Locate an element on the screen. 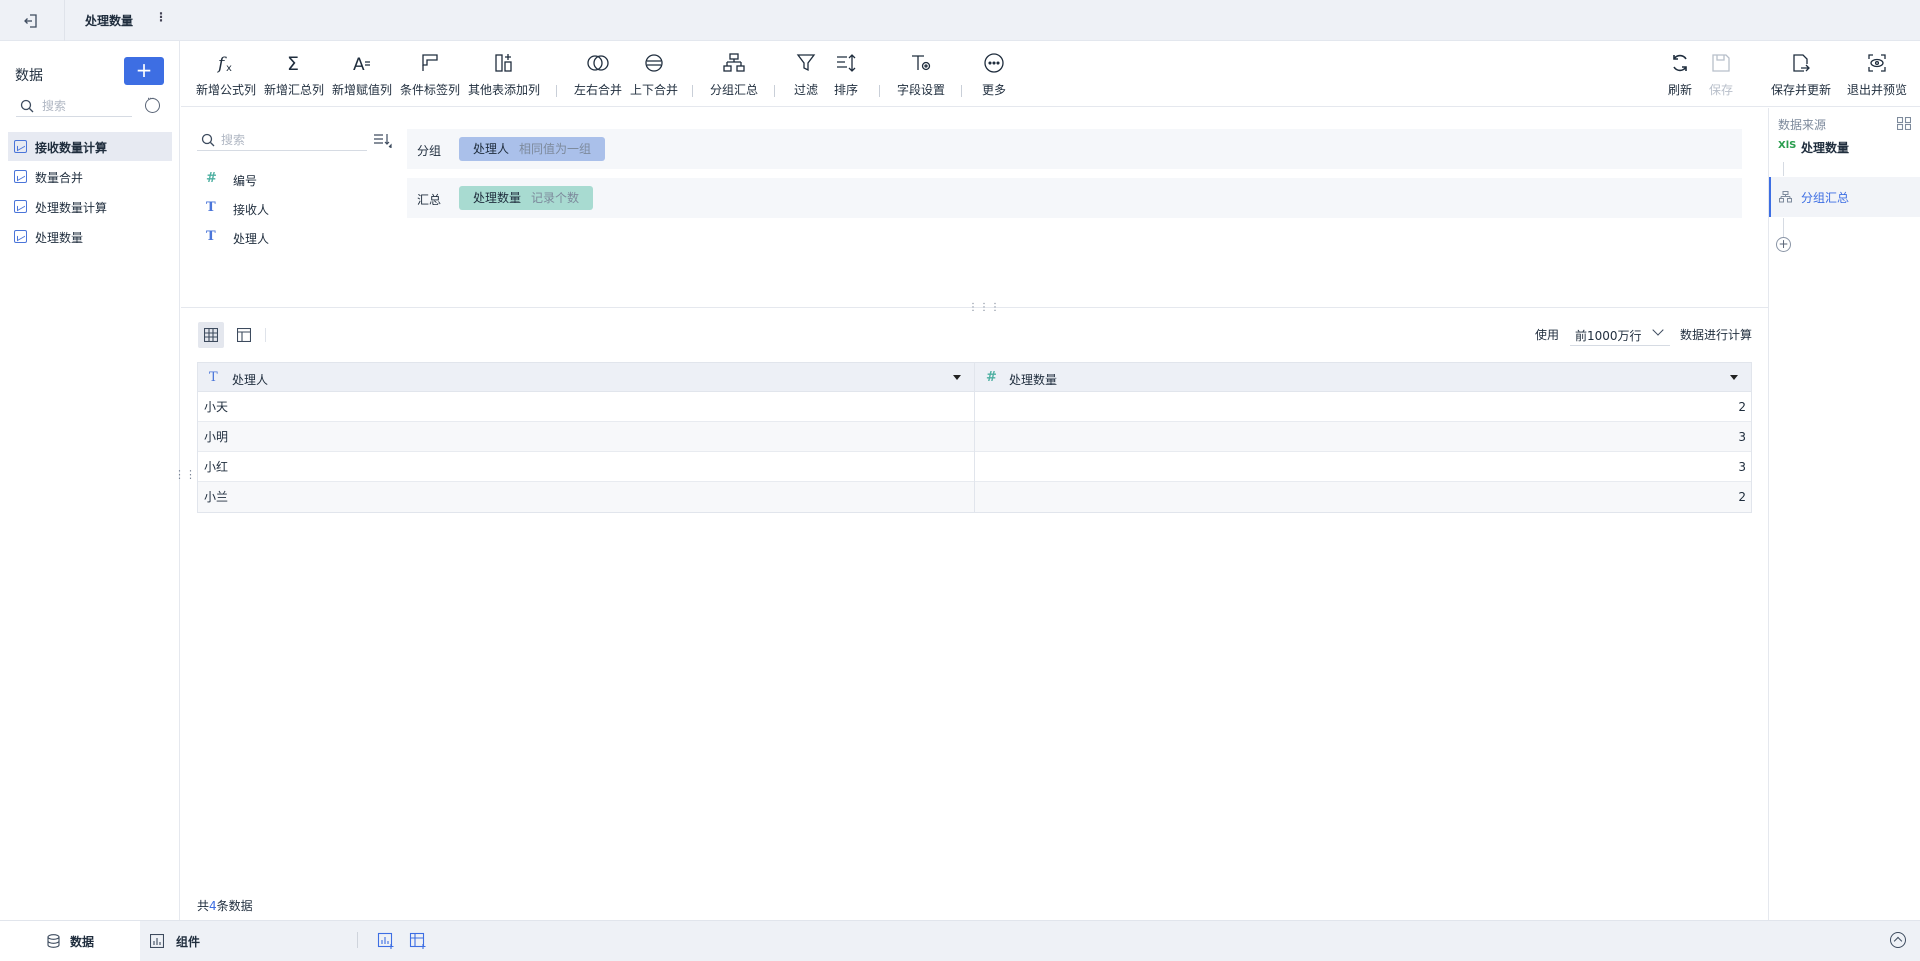 Image resolution: width=1920 pixels, height=961 pixels. top-bar: 处理数量 ⋮ is located at coordinates (960, 20).